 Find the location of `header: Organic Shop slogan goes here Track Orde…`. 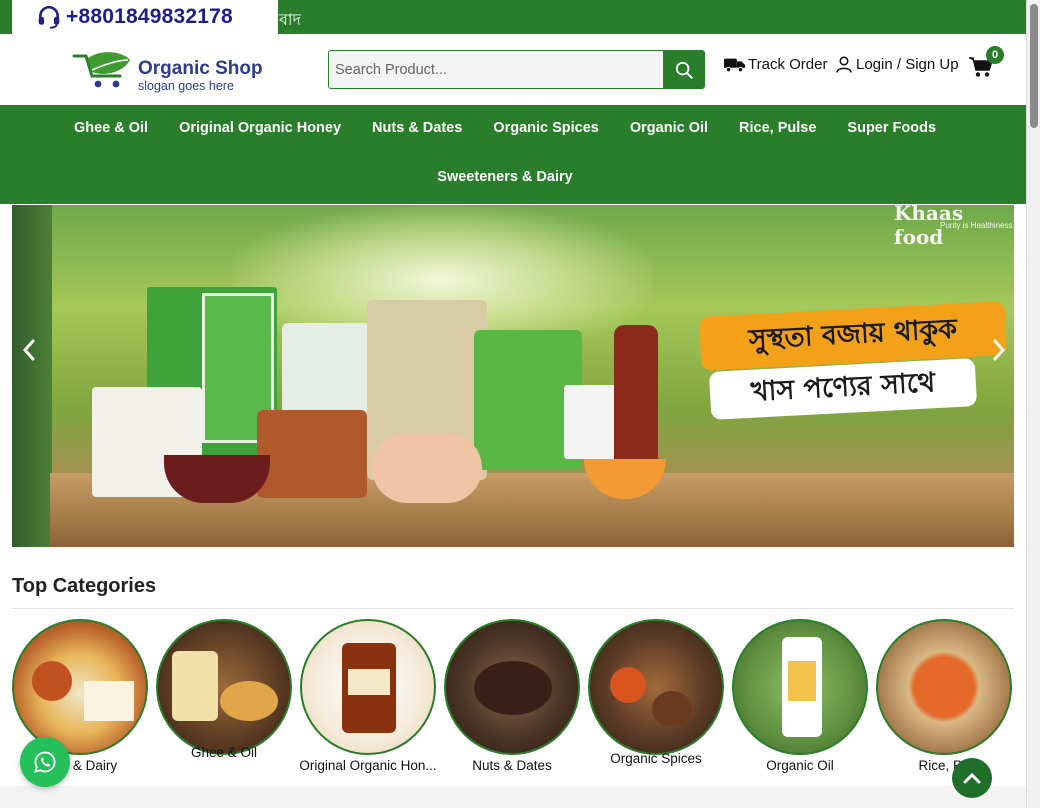

header: Organic Shop slogan goes here Track Orde… is located at coordinates (513, 69).